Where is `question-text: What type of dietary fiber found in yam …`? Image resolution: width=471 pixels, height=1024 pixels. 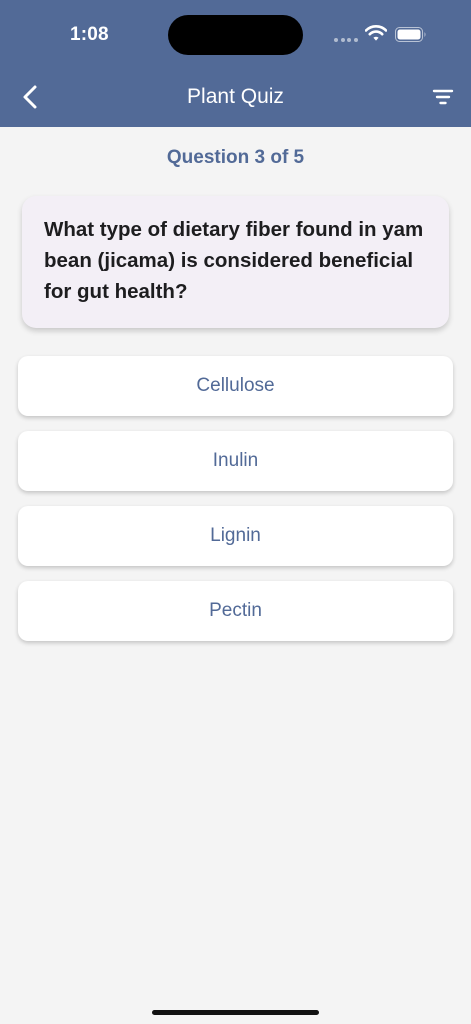
question-text: What type of dietary fiber found in yam … is located at coordinates (234, 260).